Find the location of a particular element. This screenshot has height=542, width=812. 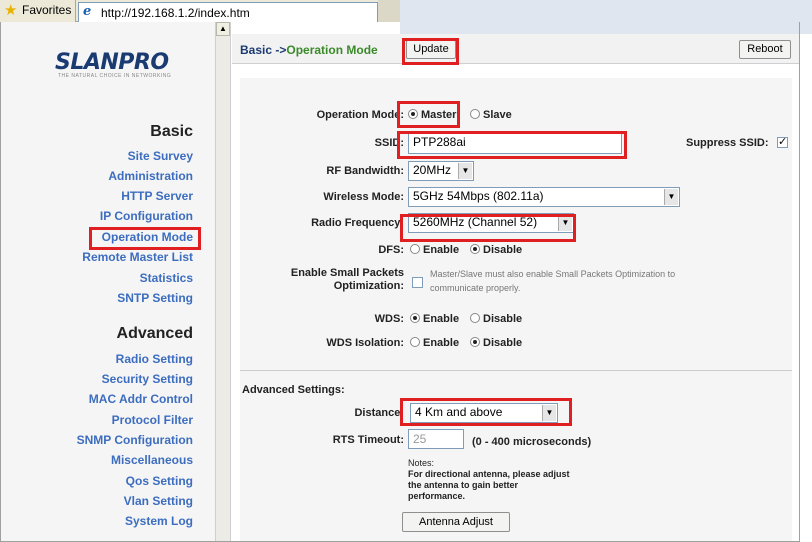

favorites-label: Favorites is located at coordinates (47, 10).